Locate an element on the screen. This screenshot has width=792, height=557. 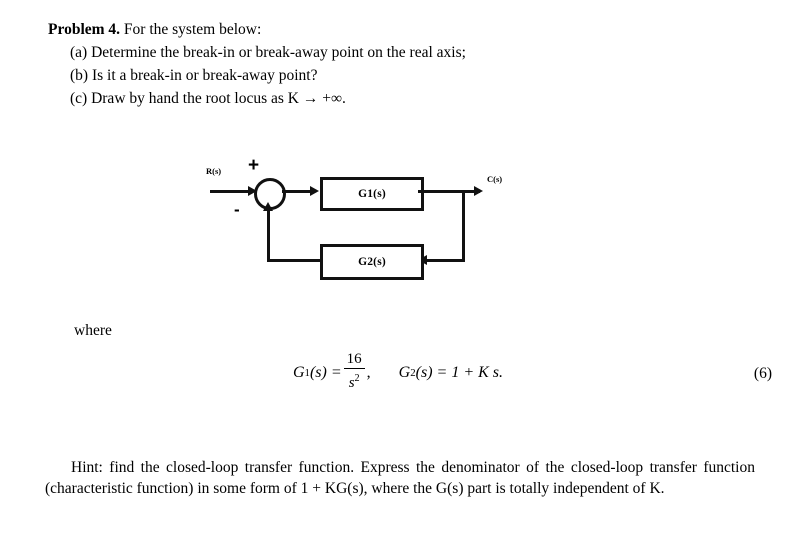
feedback-line-left is located at coordinates (295, 260).